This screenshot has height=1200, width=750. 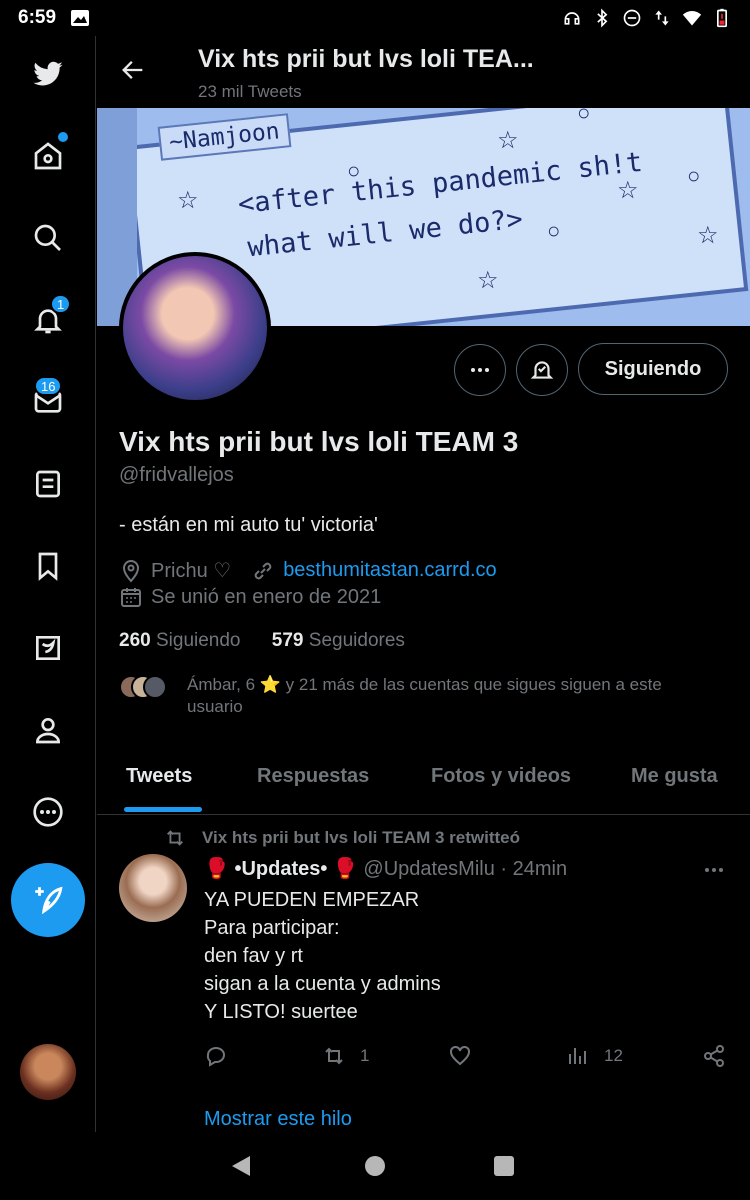 What do you see at coordinates (281, 1012) in the screenshot?
I see `tweet-text-line: Y LISTO! suertee` at bounding box center [281, 1012].